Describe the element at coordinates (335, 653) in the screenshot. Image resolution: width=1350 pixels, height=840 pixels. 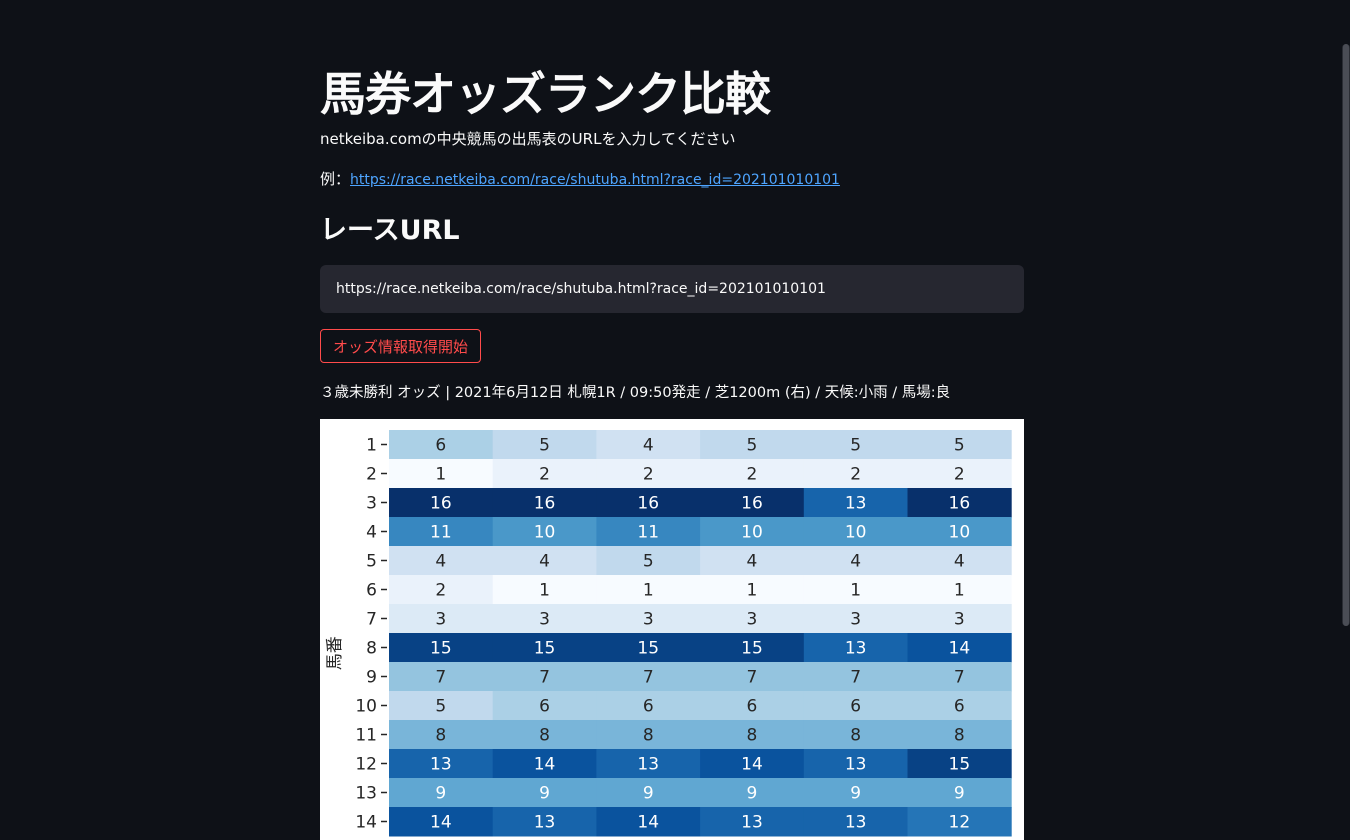
I see `y-axis-label: 馬番` at that location.